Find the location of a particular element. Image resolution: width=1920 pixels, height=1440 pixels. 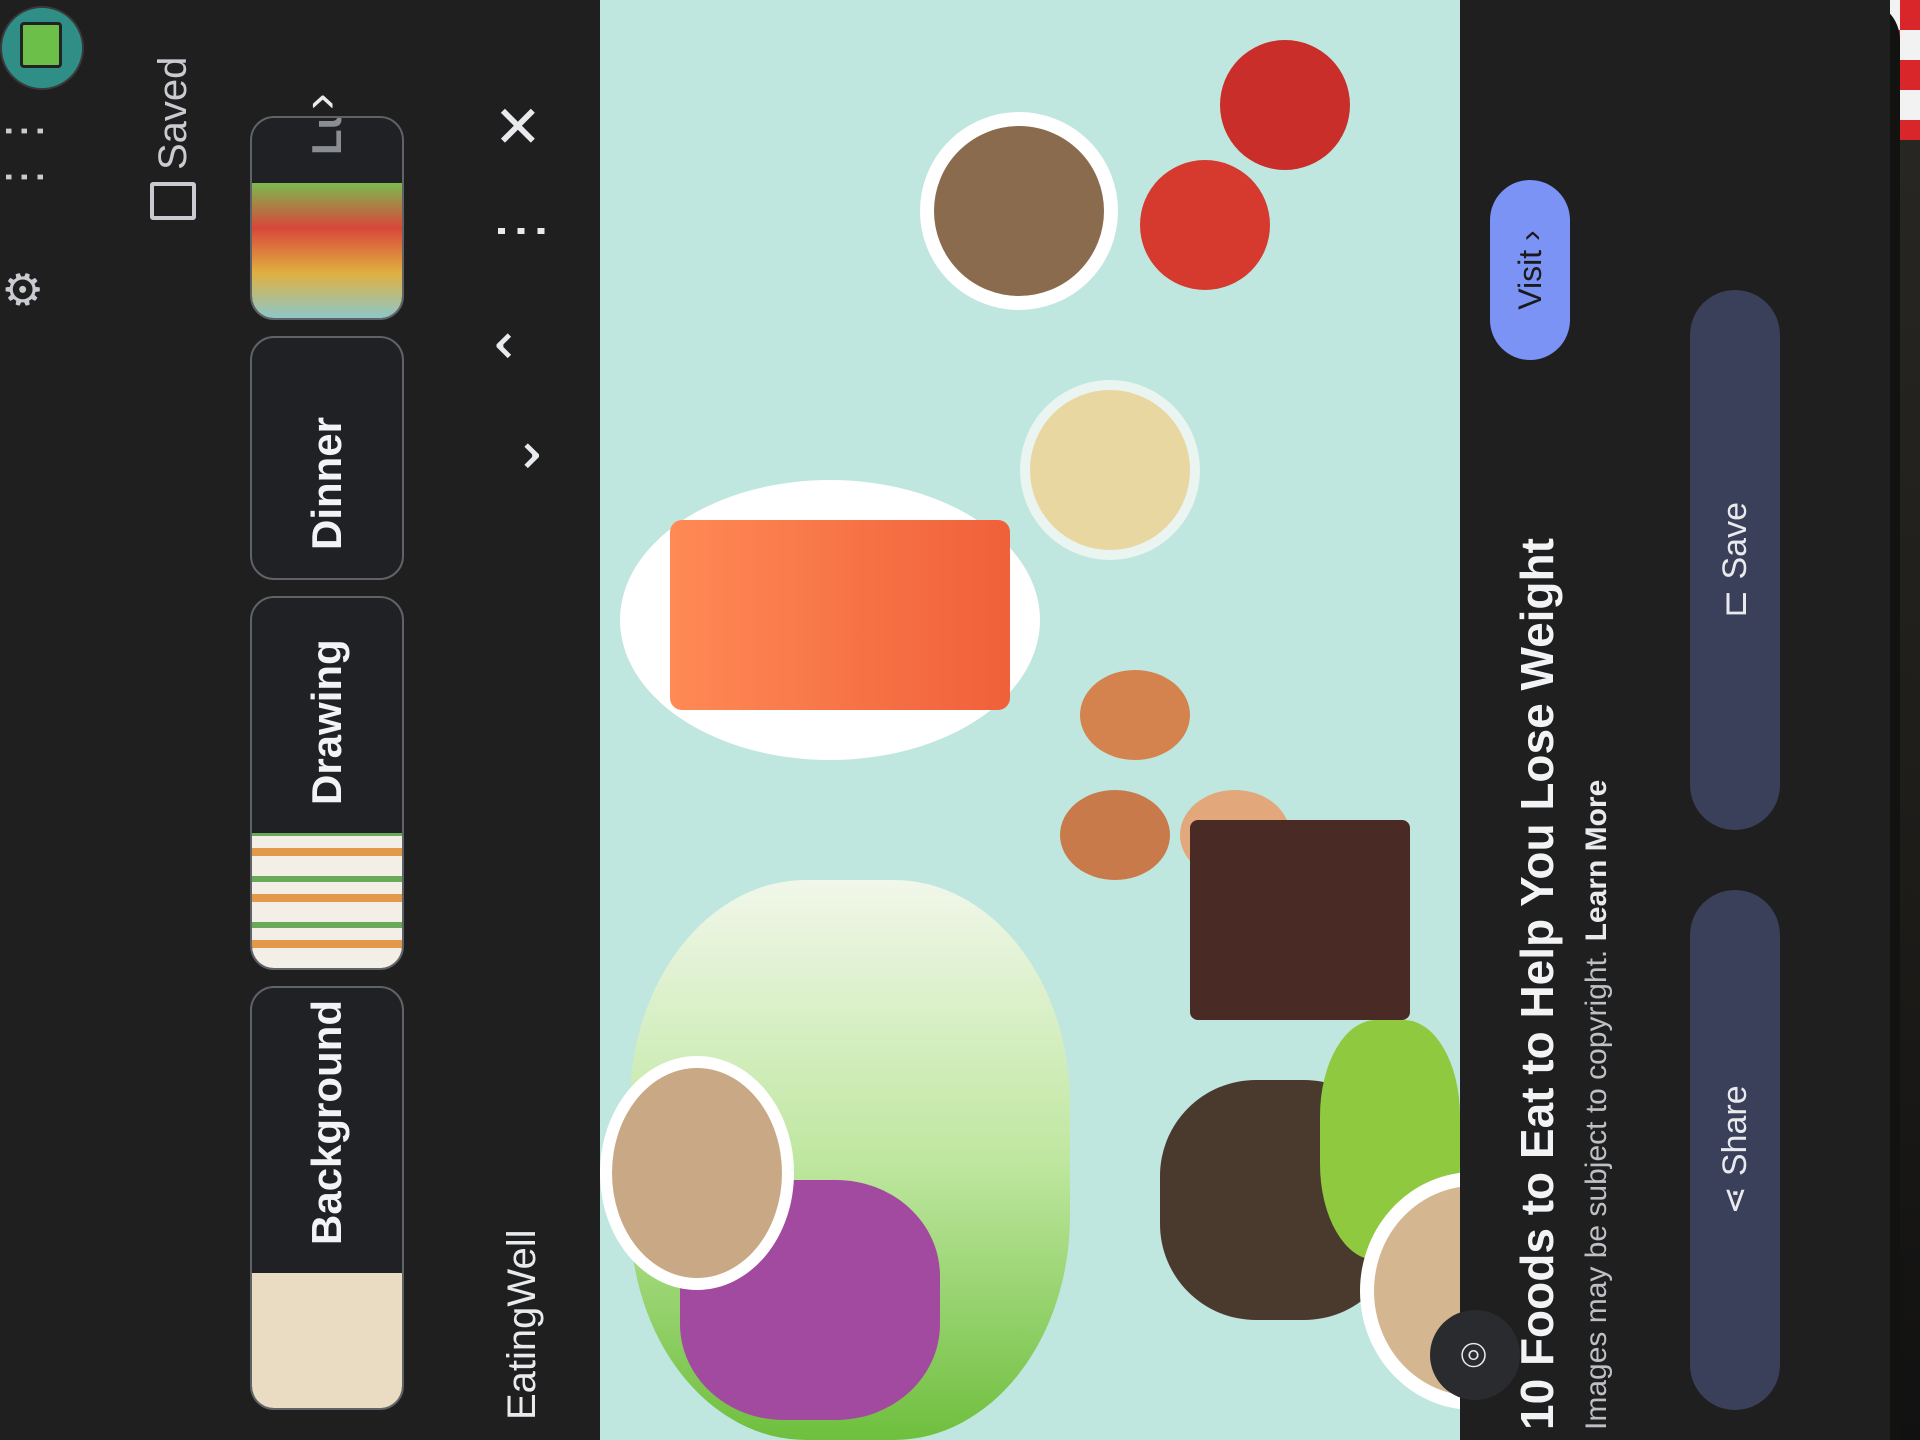

apple is located at coordinates (1205, 225).